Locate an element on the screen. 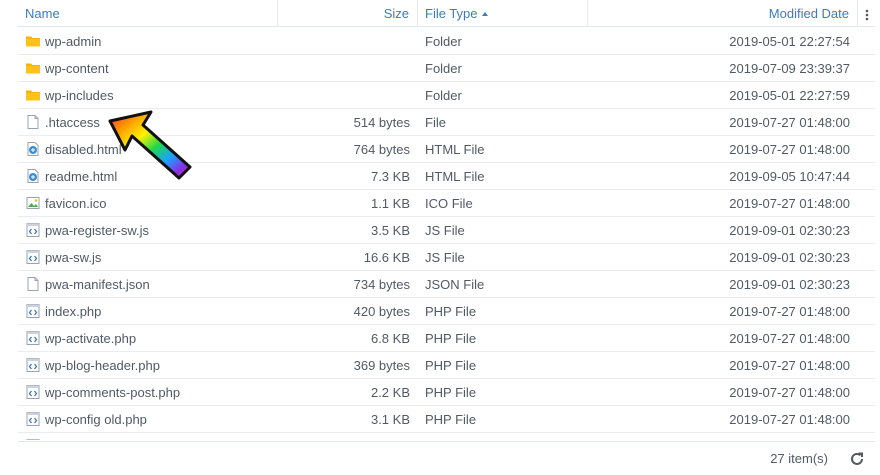  file-name-cell: favicon.ico is located at coordinates (148, 203).